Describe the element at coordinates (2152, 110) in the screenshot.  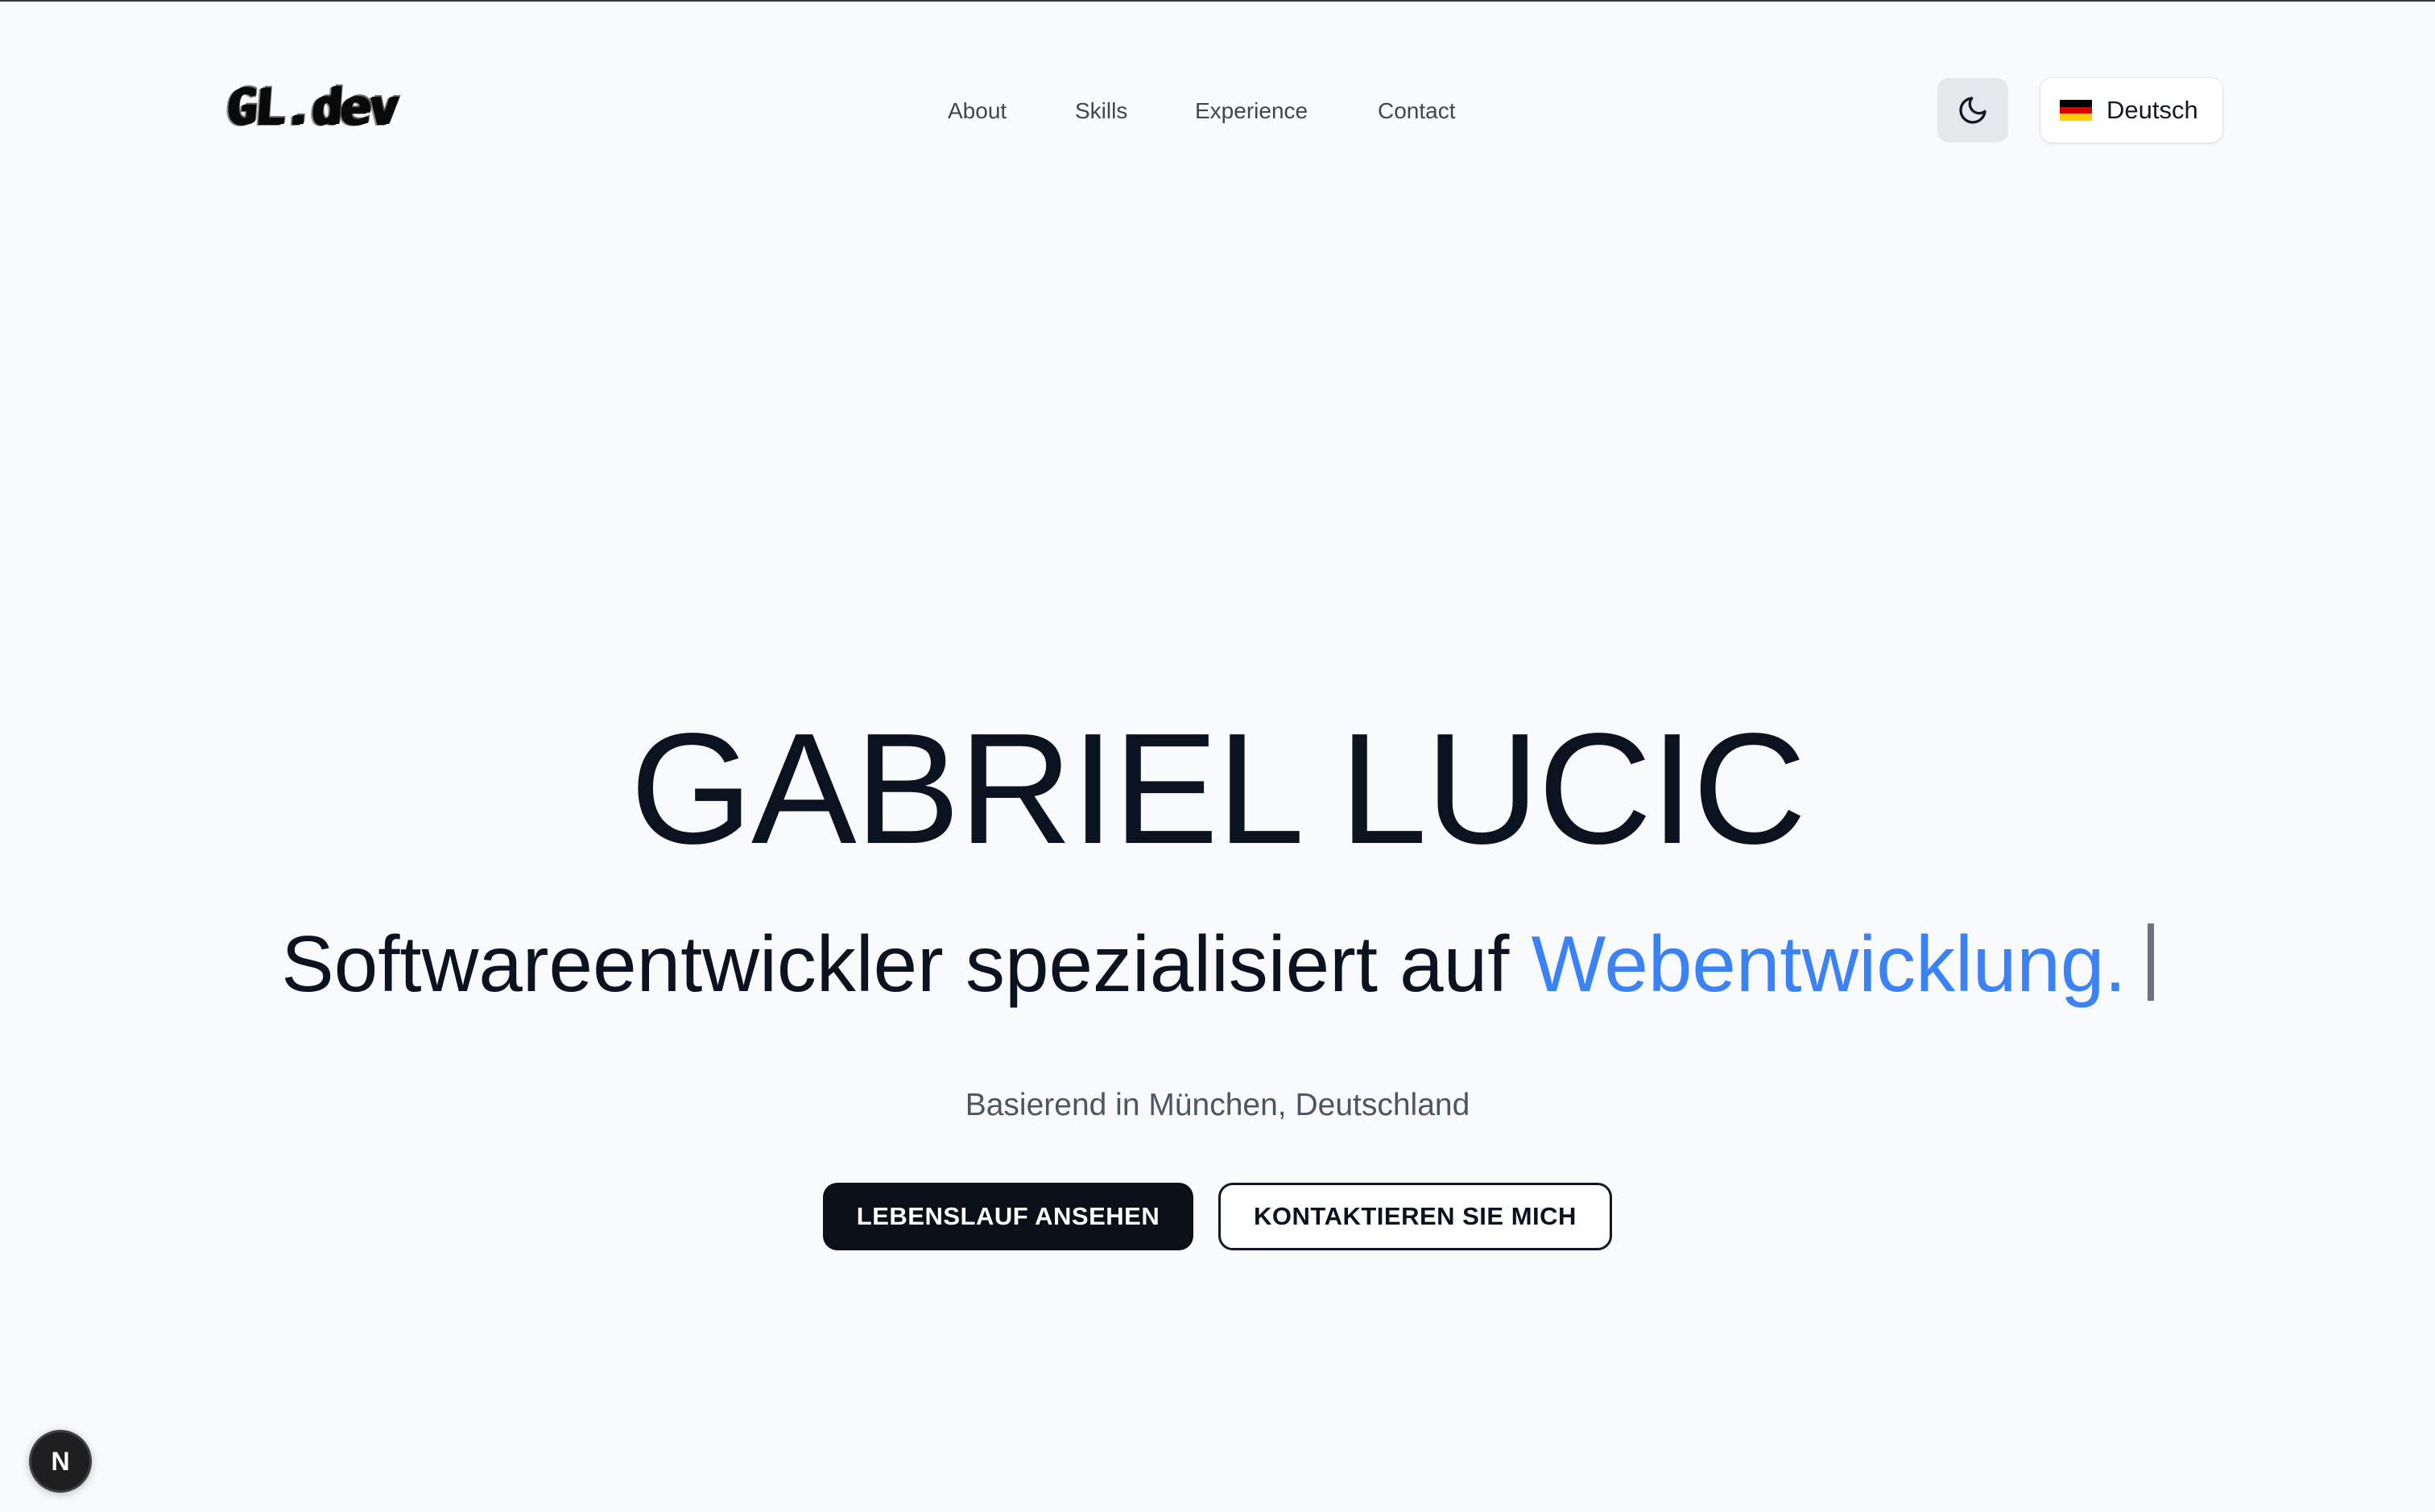
I see `language-label: Deutsch` at that location.